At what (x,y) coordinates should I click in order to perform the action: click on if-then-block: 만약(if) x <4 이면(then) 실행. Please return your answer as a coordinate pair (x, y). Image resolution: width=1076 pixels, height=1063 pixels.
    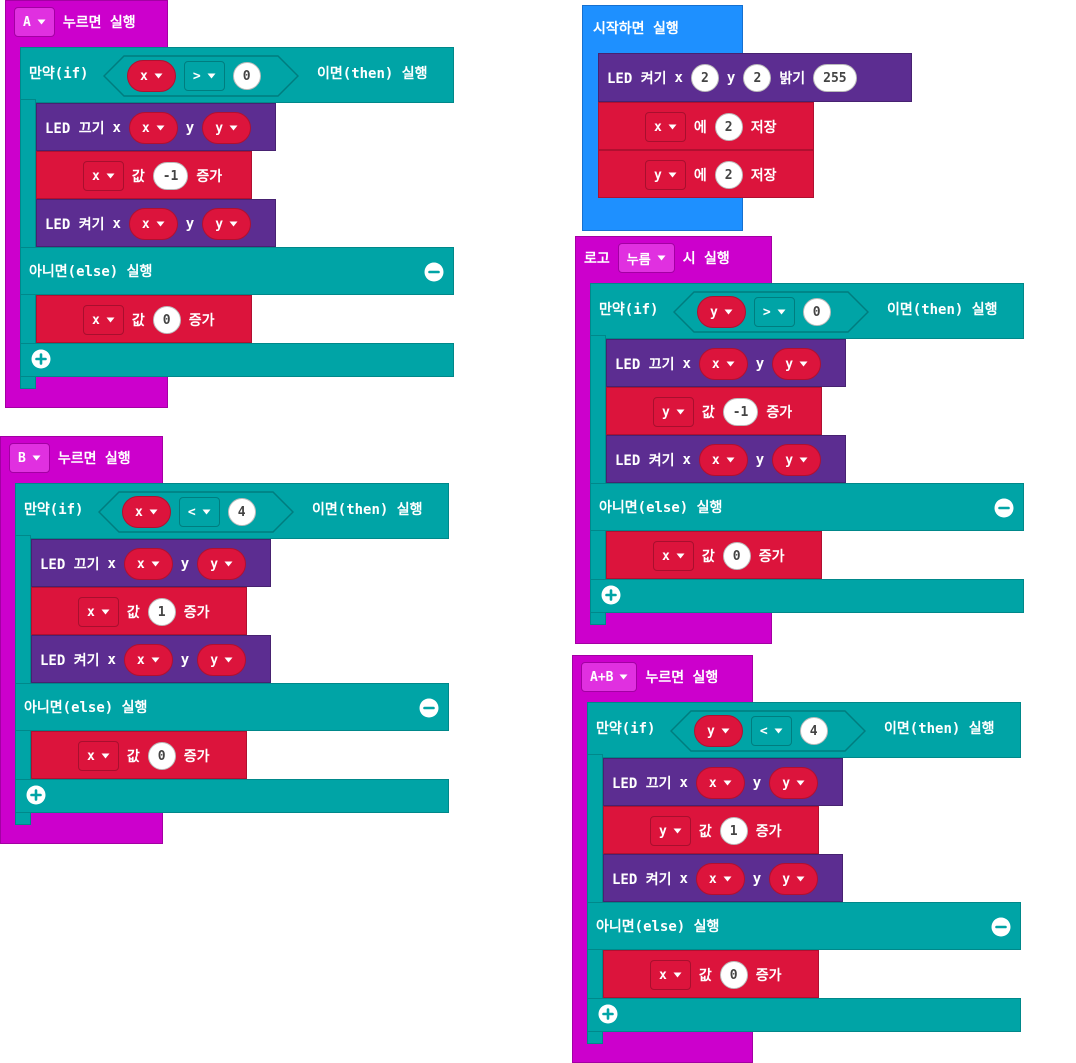
    Looking at the image, I should click on (232, 511).